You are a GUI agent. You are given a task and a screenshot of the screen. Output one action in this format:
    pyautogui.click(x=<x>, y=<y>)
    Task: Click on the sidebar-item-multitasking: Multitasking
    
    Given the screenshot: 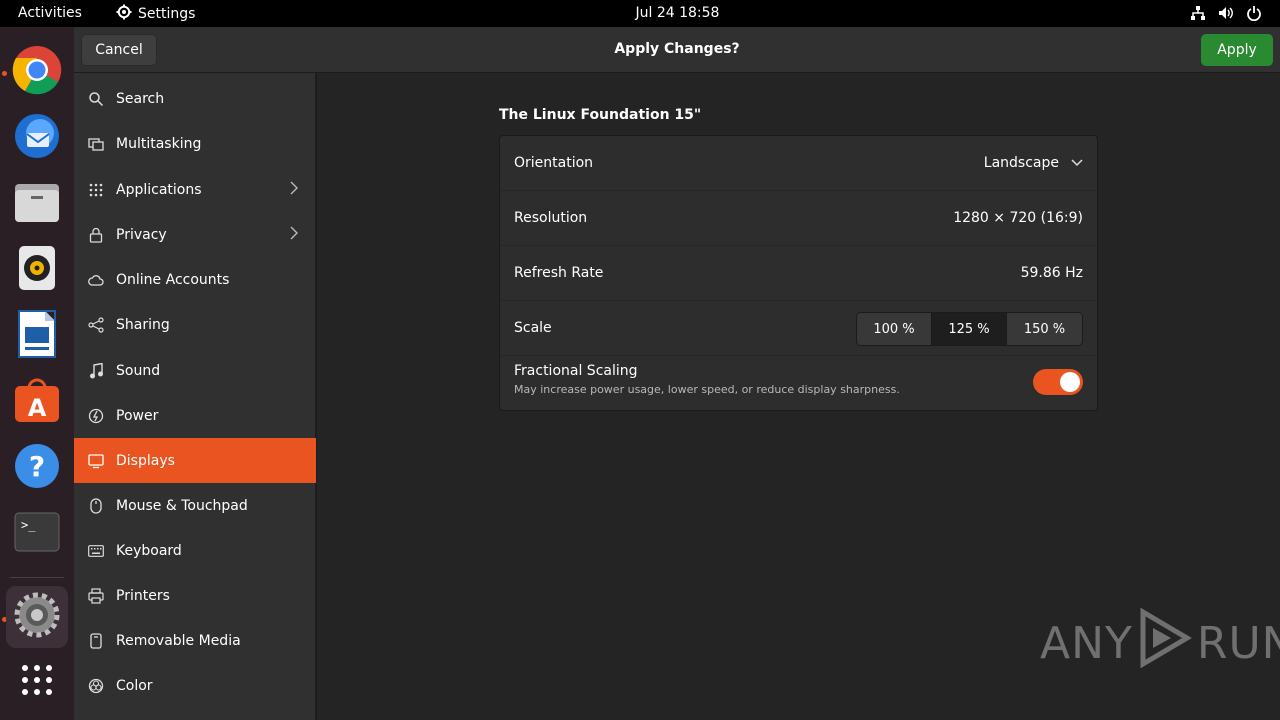 What is the action you would take?
    pyautogui.click(x=195, y=143)
    